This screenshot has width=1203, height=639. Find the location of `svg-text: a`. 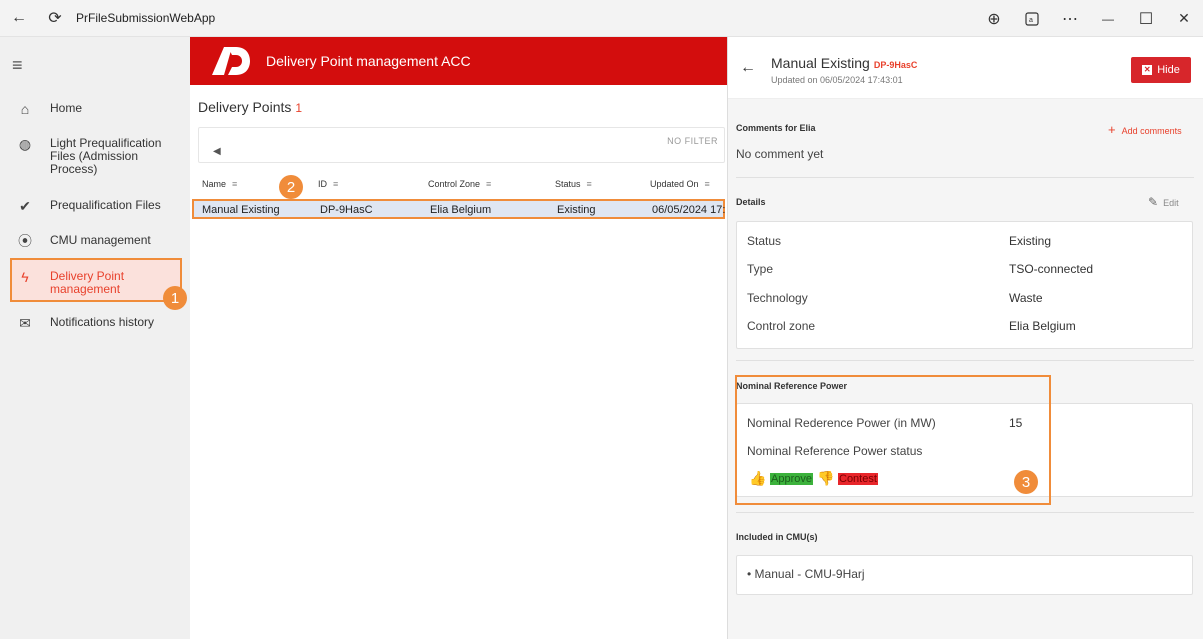

svg-text: a is located at coordinates (1031, 20).